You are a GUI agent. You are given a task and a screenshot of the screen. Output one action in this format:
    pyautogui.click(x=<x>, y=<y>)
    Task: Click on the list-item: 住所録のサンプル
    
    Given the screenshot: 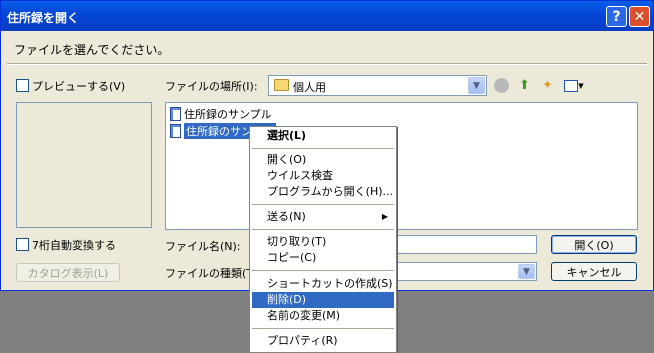 What is the action you would take?
    pyautogui.click(x=221, y=114)
    